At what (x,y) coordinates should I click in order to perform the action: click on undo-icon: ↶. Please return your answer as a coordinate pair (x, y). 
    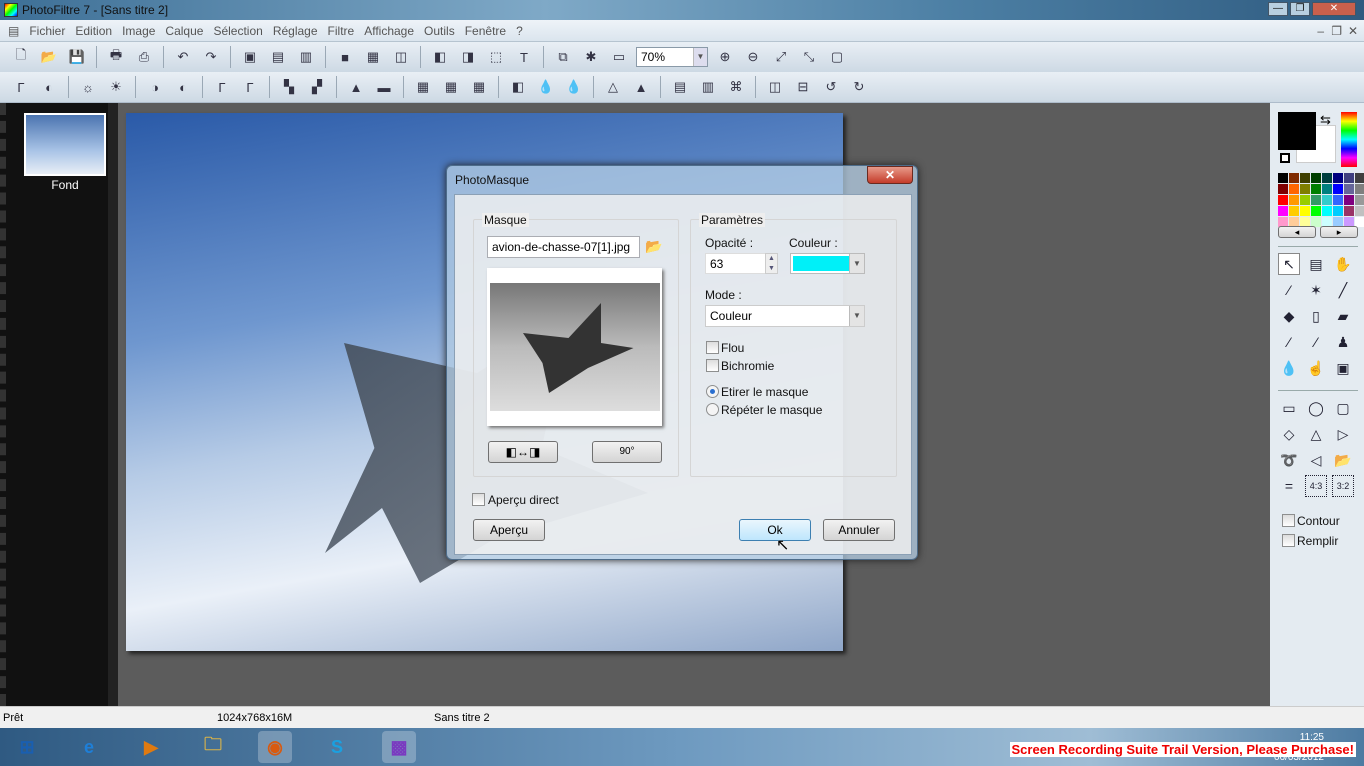
    Looking at the image, I should click on (183, 57).